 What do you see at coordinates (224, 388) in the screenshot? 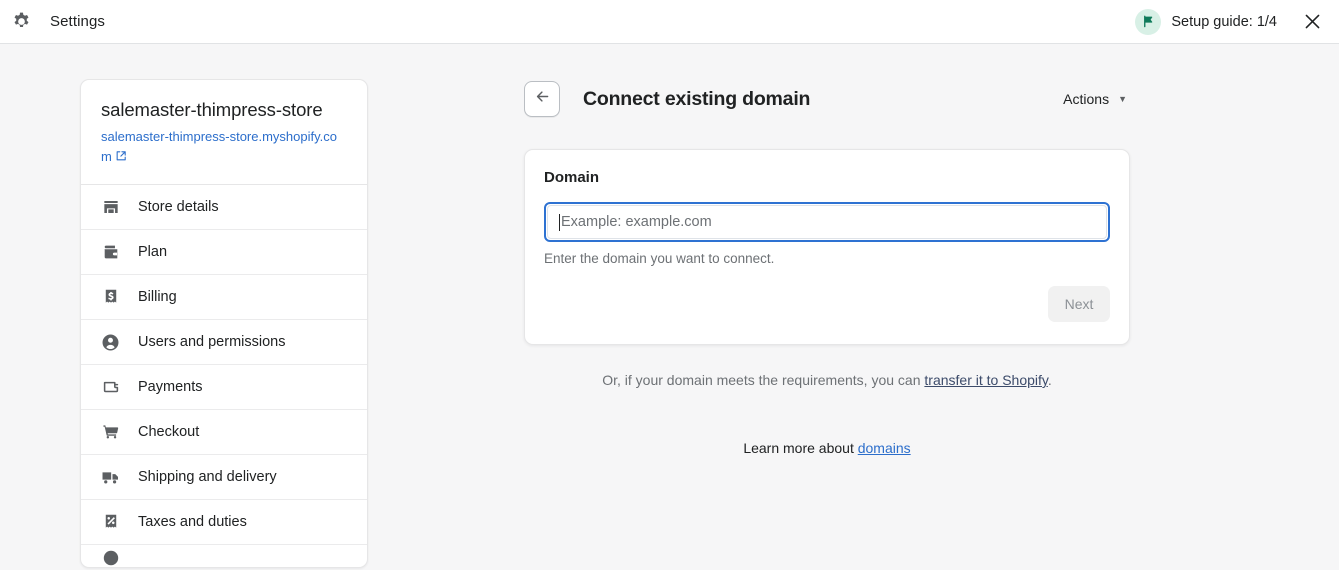
I see `sidebar-item-payments: Payments` at bounding box center [224, 388].